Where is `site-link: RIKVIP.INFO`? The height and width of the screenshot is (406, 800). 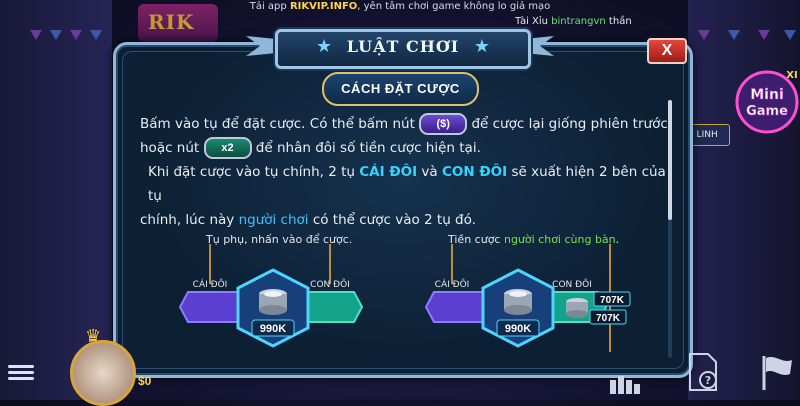
site-link: RIKVIP.INFO is located at coordinates (323, 6).